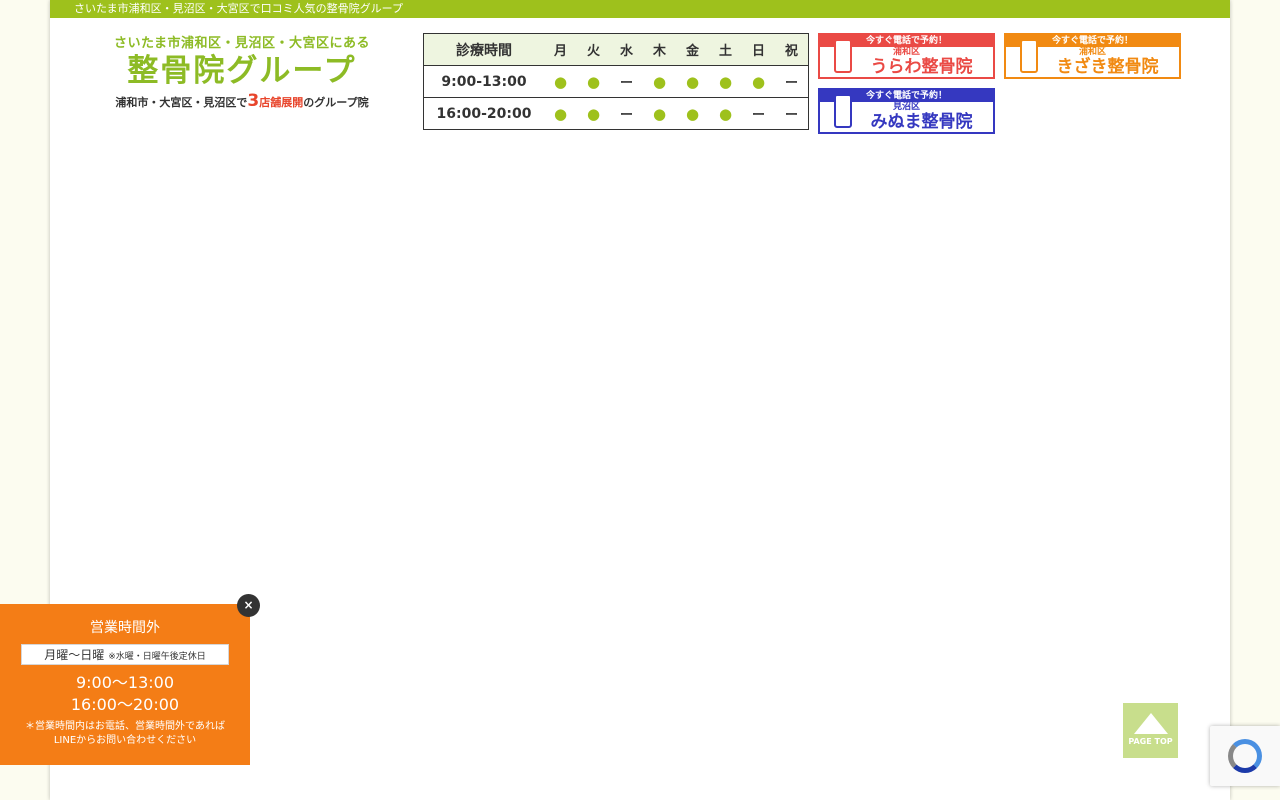 This screenshot has width=1280, height=800. What do you see at coordinates (921, 122) in the screenshot?
I see `tel-clinic-name: みぬま整骨院` at bounding box center [921, 122].